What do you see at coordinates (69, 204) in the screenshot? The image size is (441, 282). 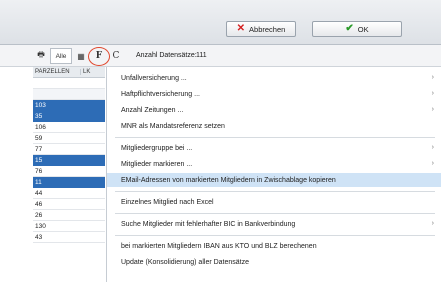 I see `table-row: 46` at bounding box center [69, 204].